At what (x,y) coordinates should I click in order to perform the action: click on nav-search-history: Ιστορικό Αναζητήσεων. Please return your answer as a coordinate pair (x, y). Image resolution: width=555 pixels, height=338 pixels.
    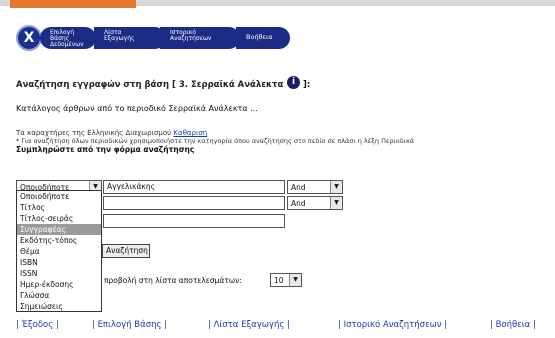
    Looking at the image, I should click on (200, 38).